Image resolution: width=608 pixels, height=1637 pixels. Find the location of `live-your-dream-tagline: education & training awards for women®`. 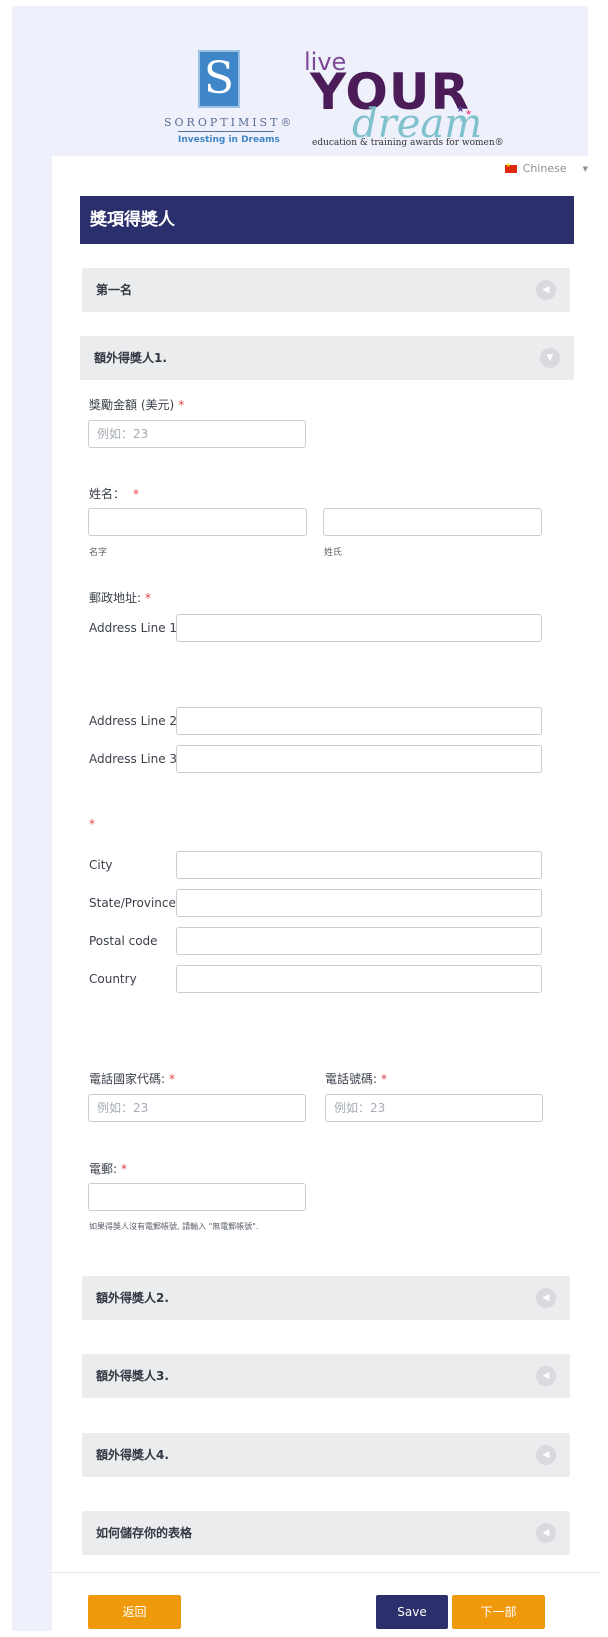

live-your-dream-tagline: education & training awards for women® is located at coordinates (408, 143).